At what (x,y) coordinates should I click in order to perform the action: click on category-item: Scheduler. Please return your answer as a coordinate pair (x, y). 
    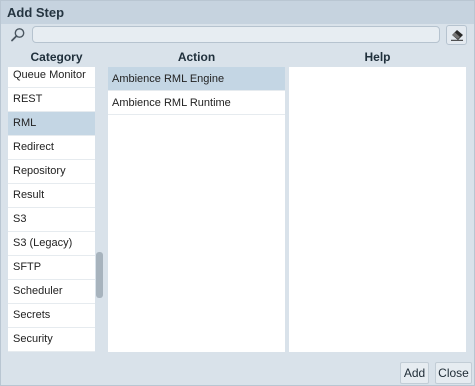
    Looking at the image, I should click on (51, 292).